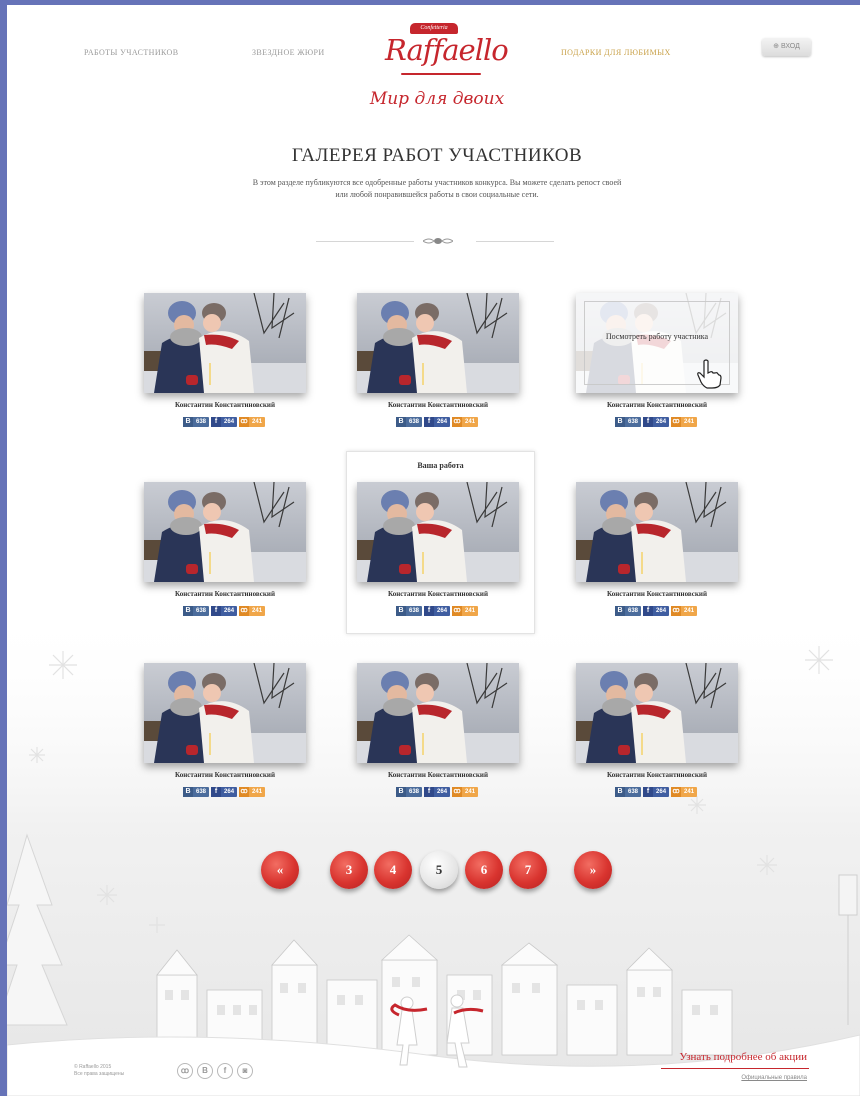 This screenshot has width=860, height=1096. I want to click on participant-name: Константин Константиновский, so click(656, 594).